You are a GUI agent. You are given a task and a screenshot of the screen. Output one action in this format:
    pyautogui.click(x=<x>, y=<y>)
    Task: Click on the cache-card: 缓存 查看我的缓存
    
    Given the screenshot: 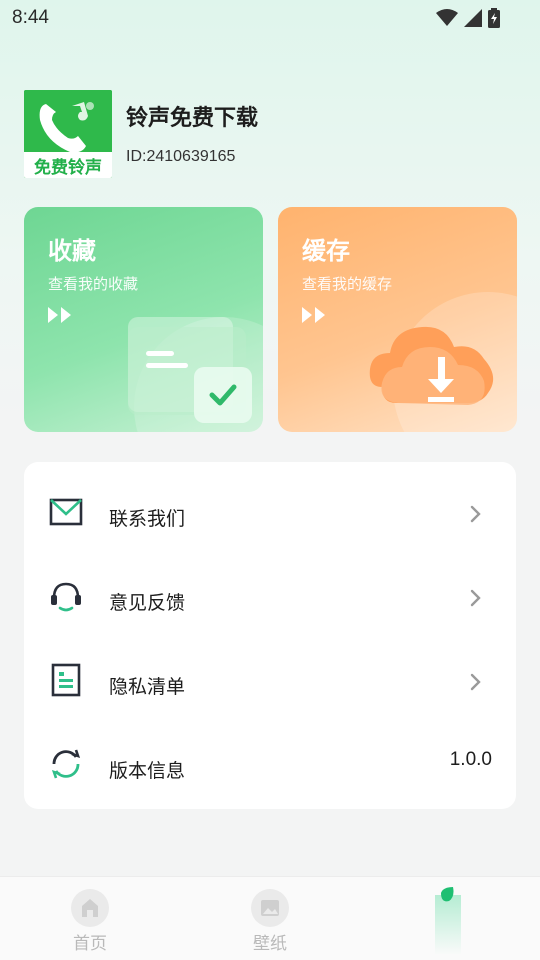 What is the action you would take?
    pyautogui.click(x=397, y=319)
    